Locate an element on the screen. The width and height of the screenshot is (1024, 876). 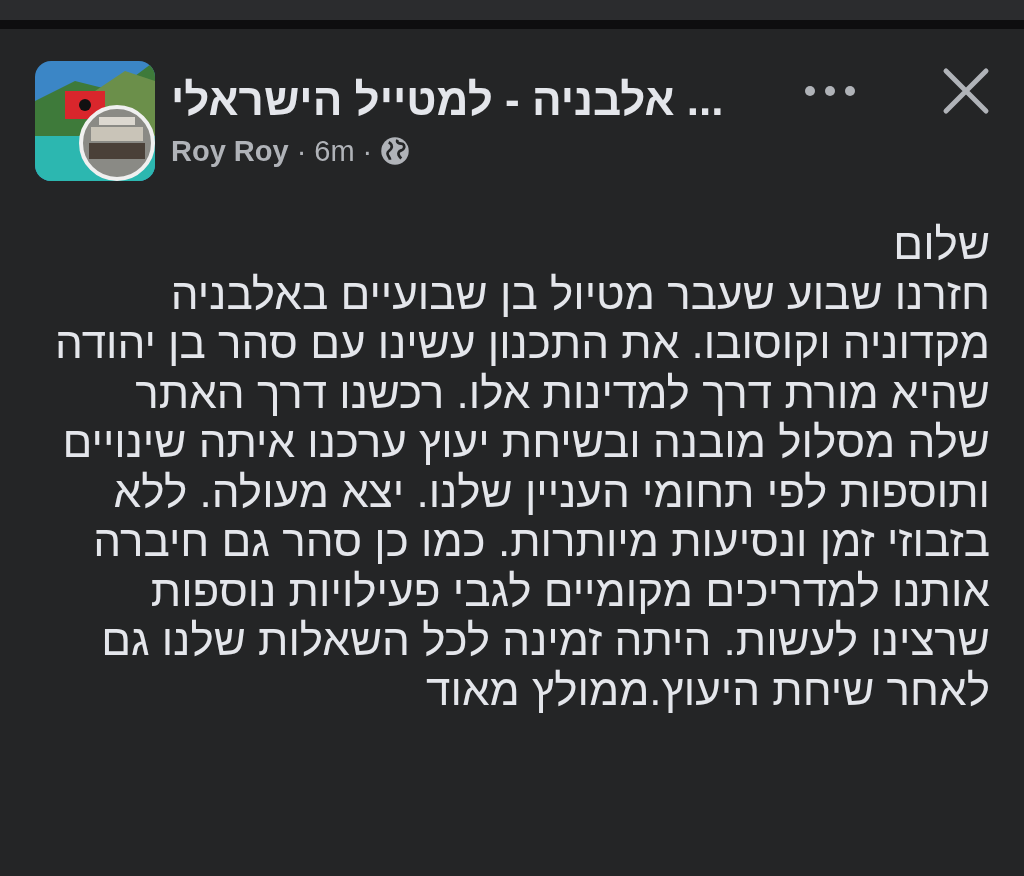
post-text-line: חזרנו שבוע שעבר מטיול בן שבועיים באלבניה is located at coordinates (579, 293).